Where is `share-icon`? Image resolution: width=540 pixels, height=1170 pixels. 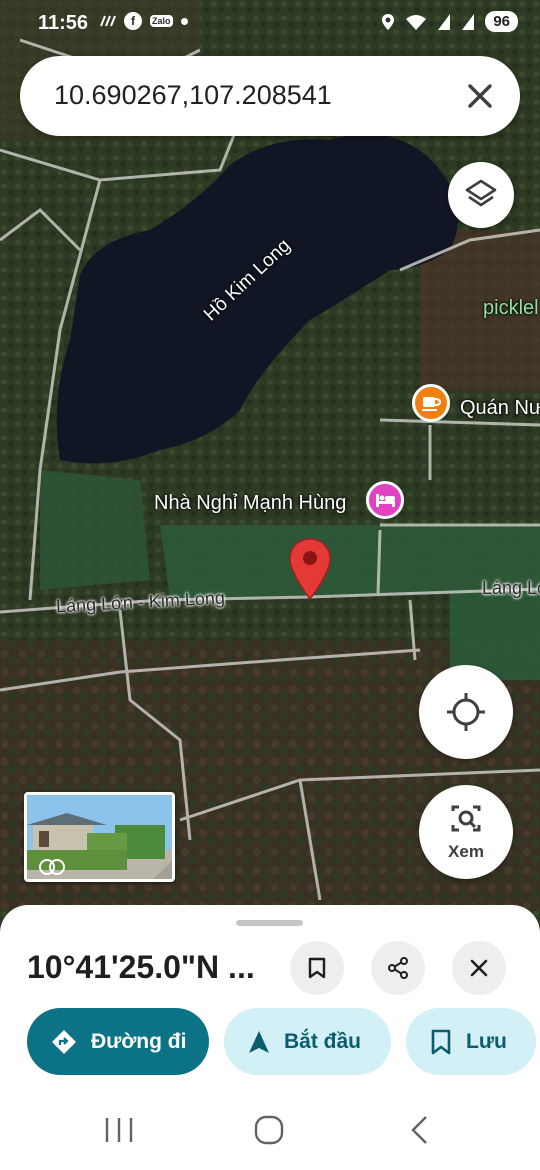
share-icon is located at coordinates (398, 968).